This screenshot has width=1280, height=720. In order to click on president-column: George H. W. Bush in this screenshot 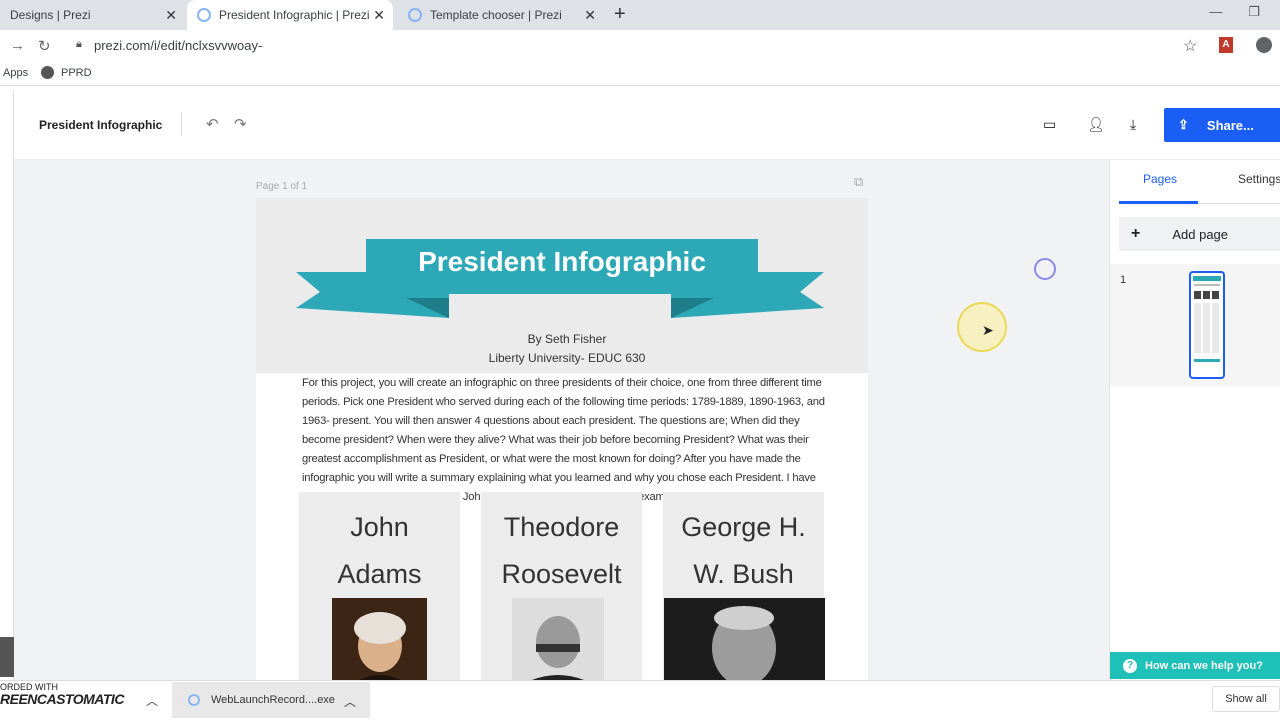, I will do `click(744, 586)`.